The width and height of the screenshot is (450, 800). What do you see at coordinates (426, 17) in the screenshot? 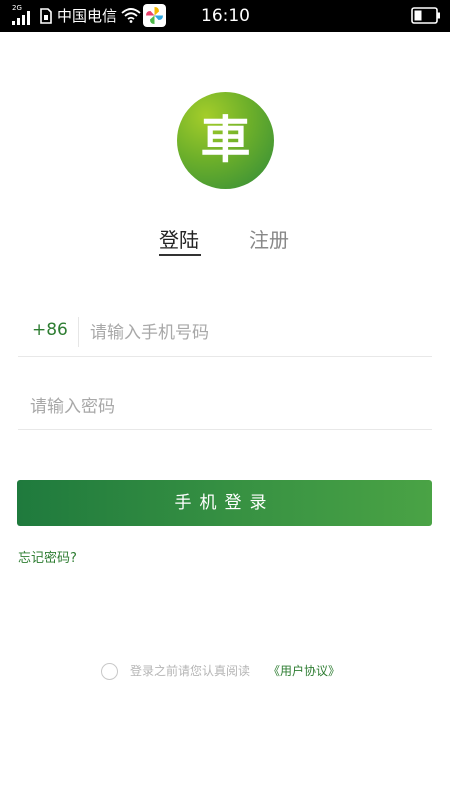
I see `battery-icon` at bounding box center [426, 17].